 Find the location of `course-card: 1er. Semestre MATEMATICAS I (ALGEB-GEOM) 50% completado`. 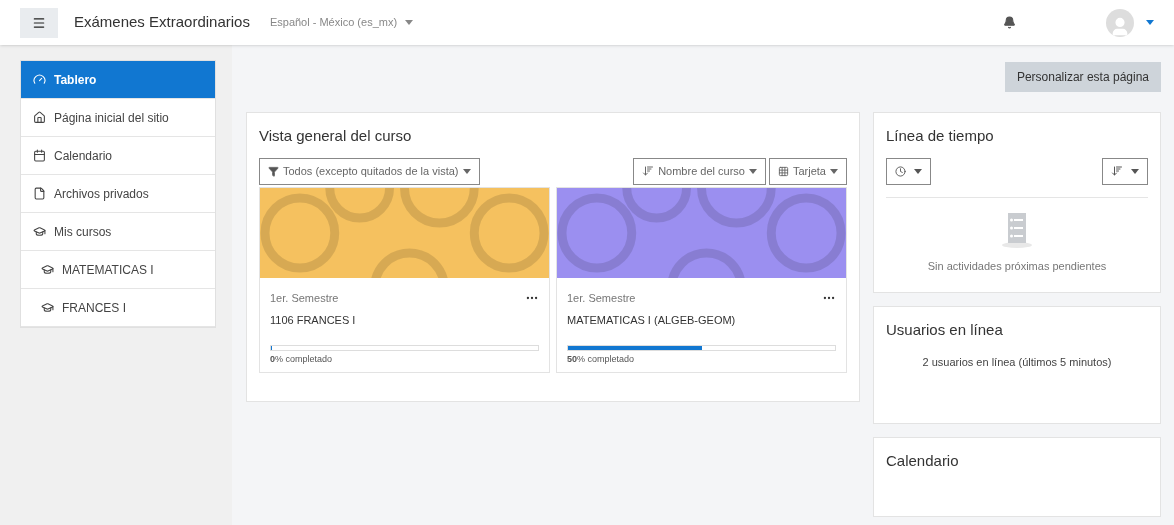

course-card: 1er. Semestre MATEMATICAS I (ALGEB-GEOM) 50% completado is located at coordinates (701, 279).